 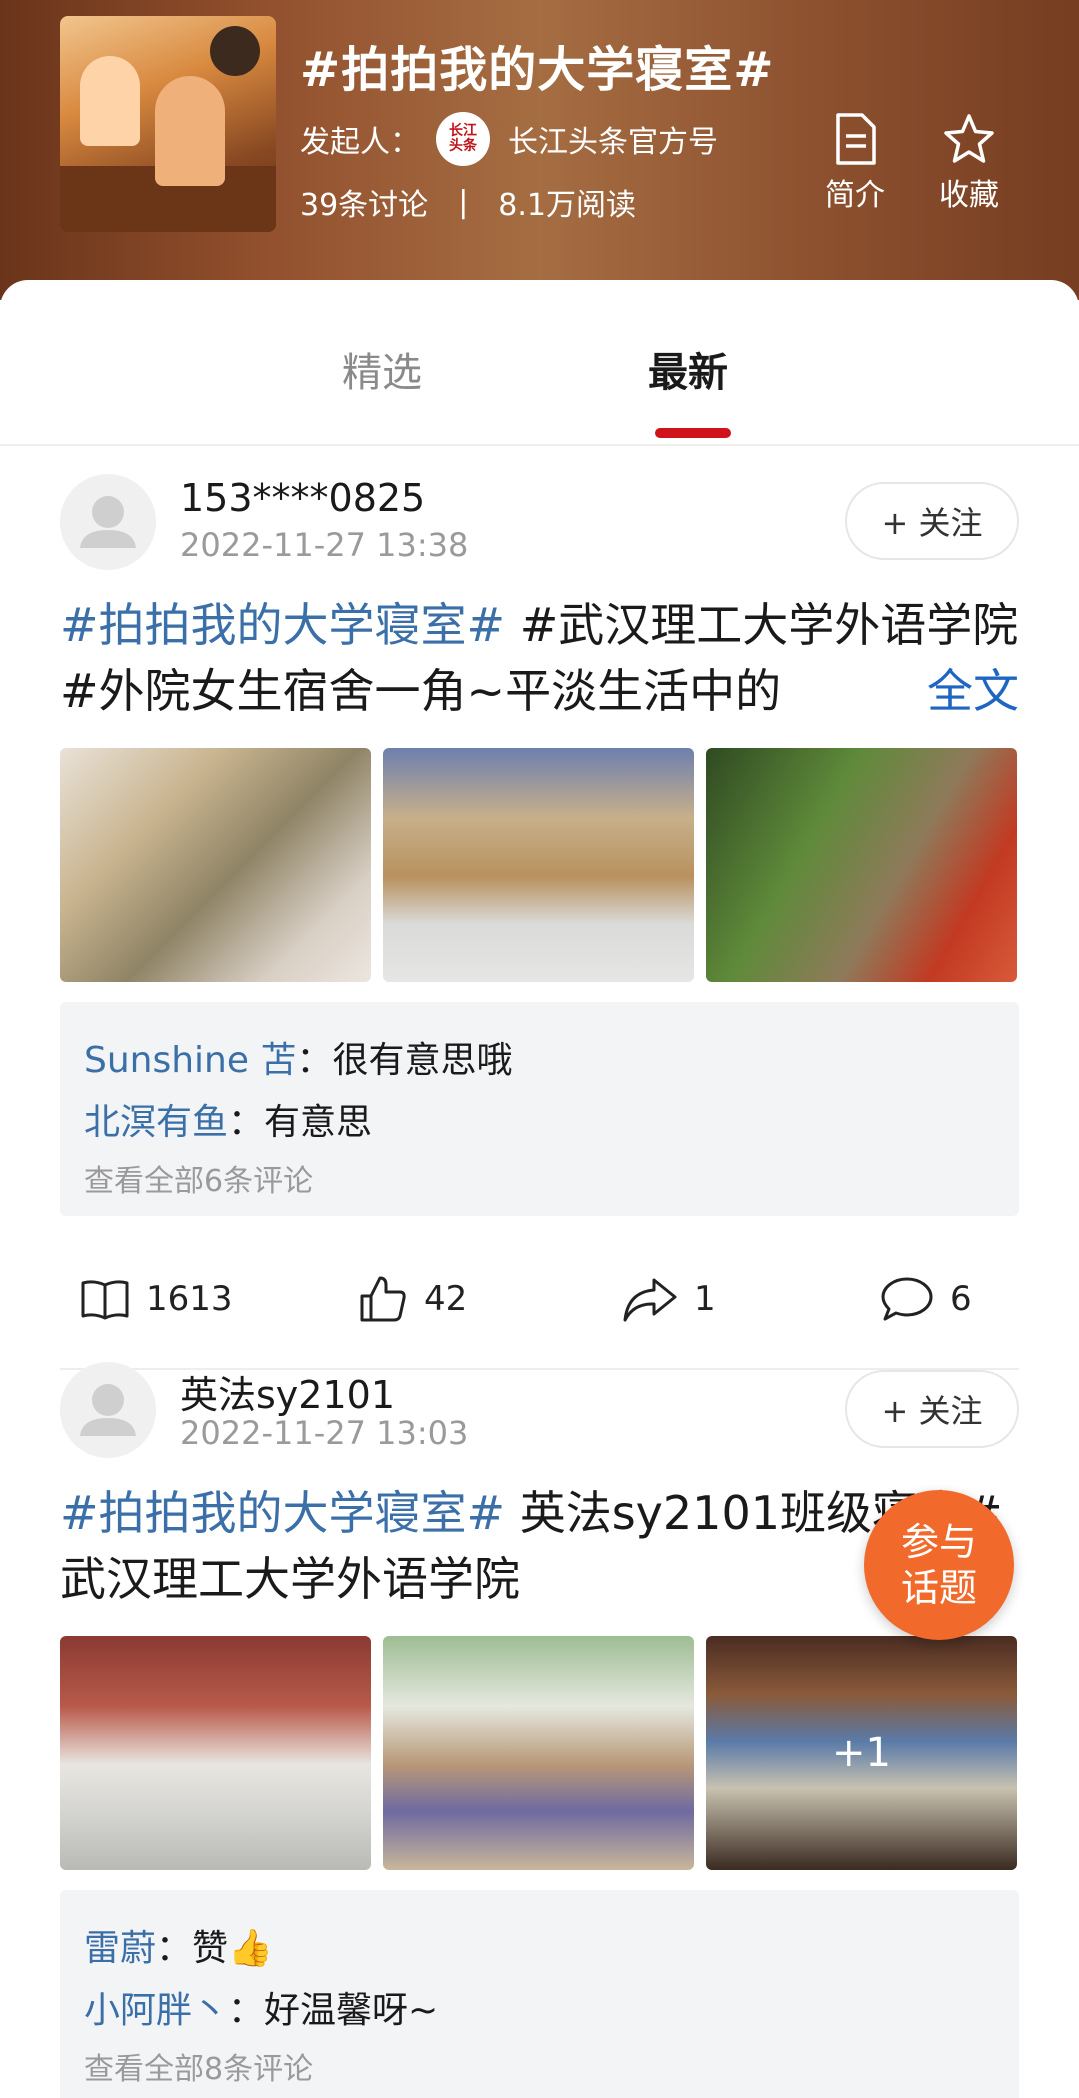 I want to click on comment-preview: 雷蔚：赞👍 小阿胖丶：好温馨呀~ 查看全部8条评论, so click(x=539, y=1994).